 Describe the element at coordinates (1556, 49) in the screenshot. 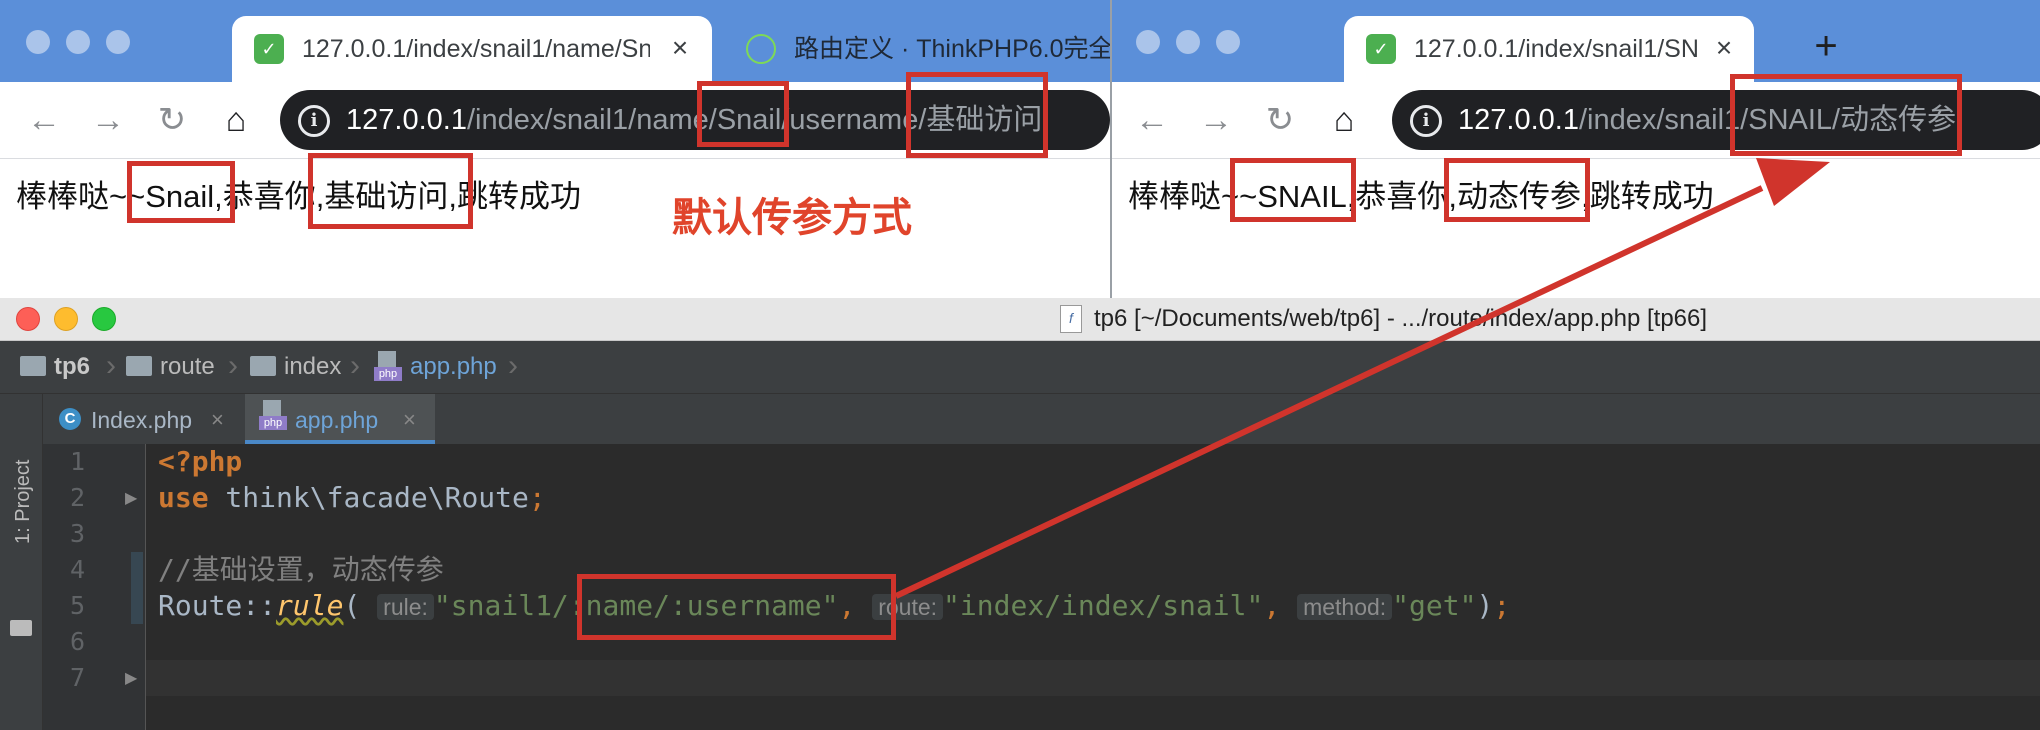

I see `tab-title: 127.0.0.1/index/snail1/SNAIL/动态传参` at that location.